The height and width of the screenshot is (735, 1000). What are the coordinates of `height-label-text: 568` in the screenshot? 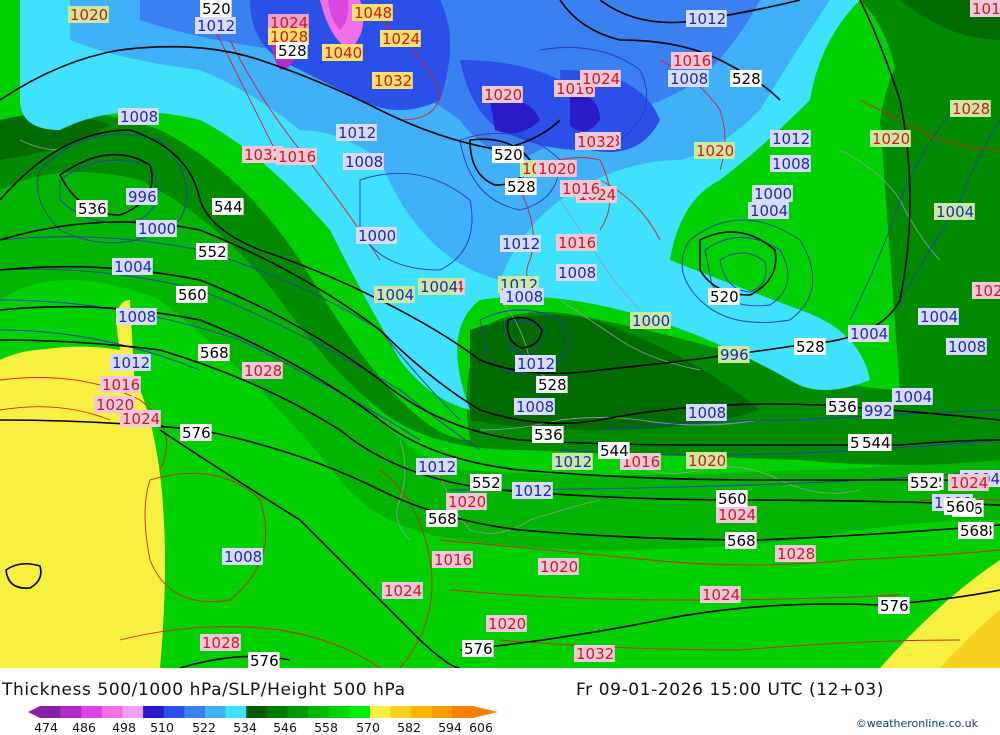 It's located at (442, 519).